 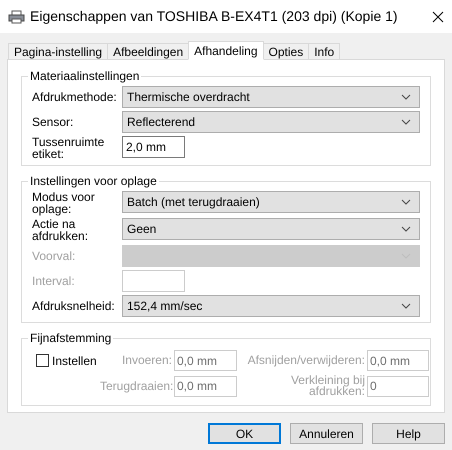 I want to click on dialog-button: OK, so click(x=244, y=433).